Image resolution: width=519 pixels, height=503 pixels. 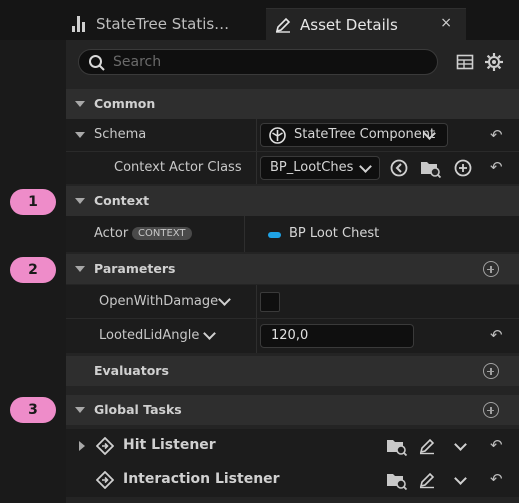 I want to click on category-label: Evaluators, so click(x=131, y=370).